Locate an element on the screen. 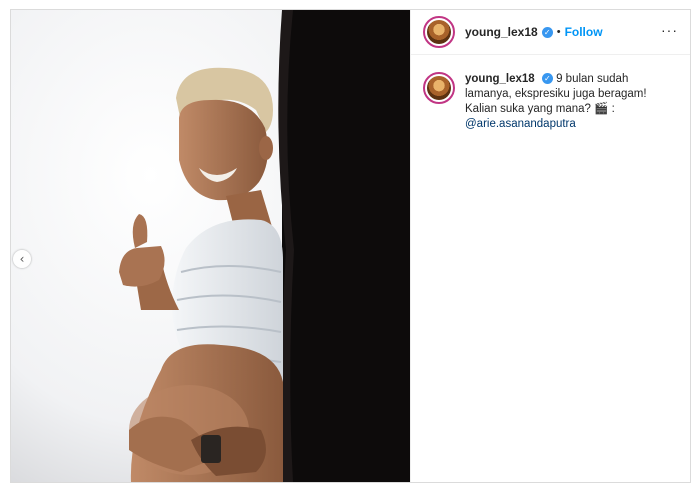 Image resolution: width=700 pixels, height=492 pixels. chevron-left-icon: ‹ is located at coordinates (22, 259).